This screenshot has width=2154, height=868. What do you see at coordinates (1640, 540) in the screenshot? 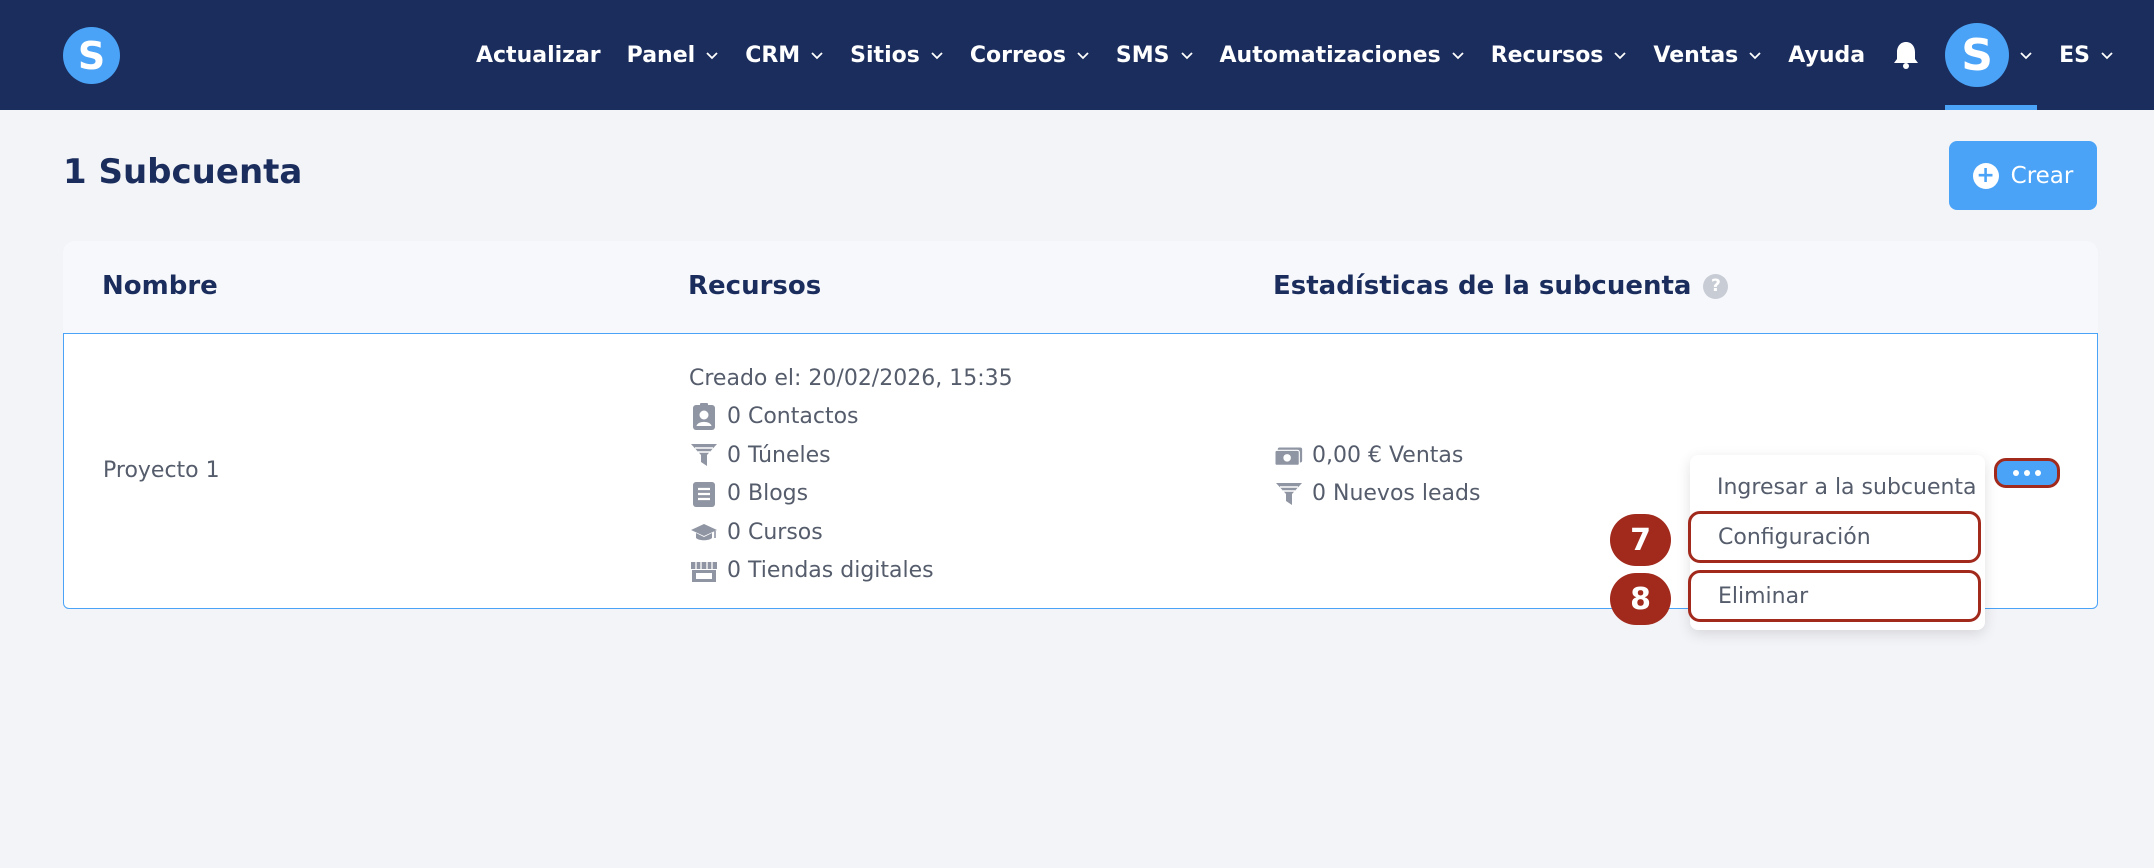
I see `step-badge-7: 7` at bounding box center [1640, 540].